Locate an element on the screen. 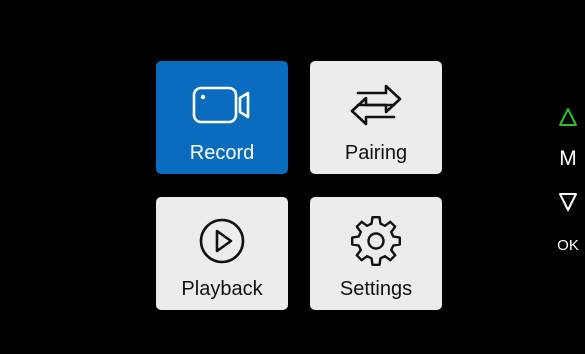  down-key is located at coordinates (566, 202).